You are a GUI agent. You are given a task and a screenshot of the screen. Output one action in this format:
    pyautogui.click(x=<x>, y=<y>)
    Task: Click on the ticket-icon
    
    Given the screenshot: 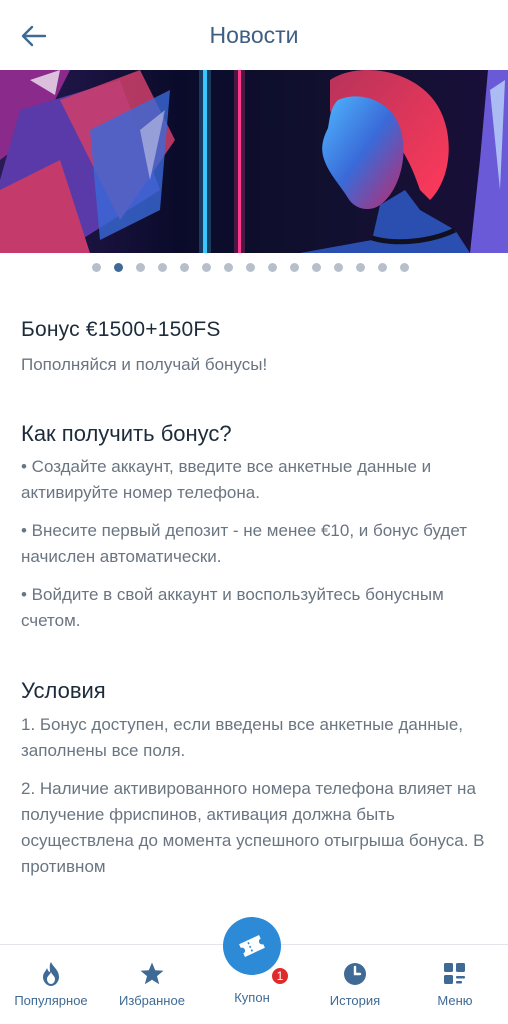 What is the action you would take?
    pyautogui.click(x=252, y=946)
    